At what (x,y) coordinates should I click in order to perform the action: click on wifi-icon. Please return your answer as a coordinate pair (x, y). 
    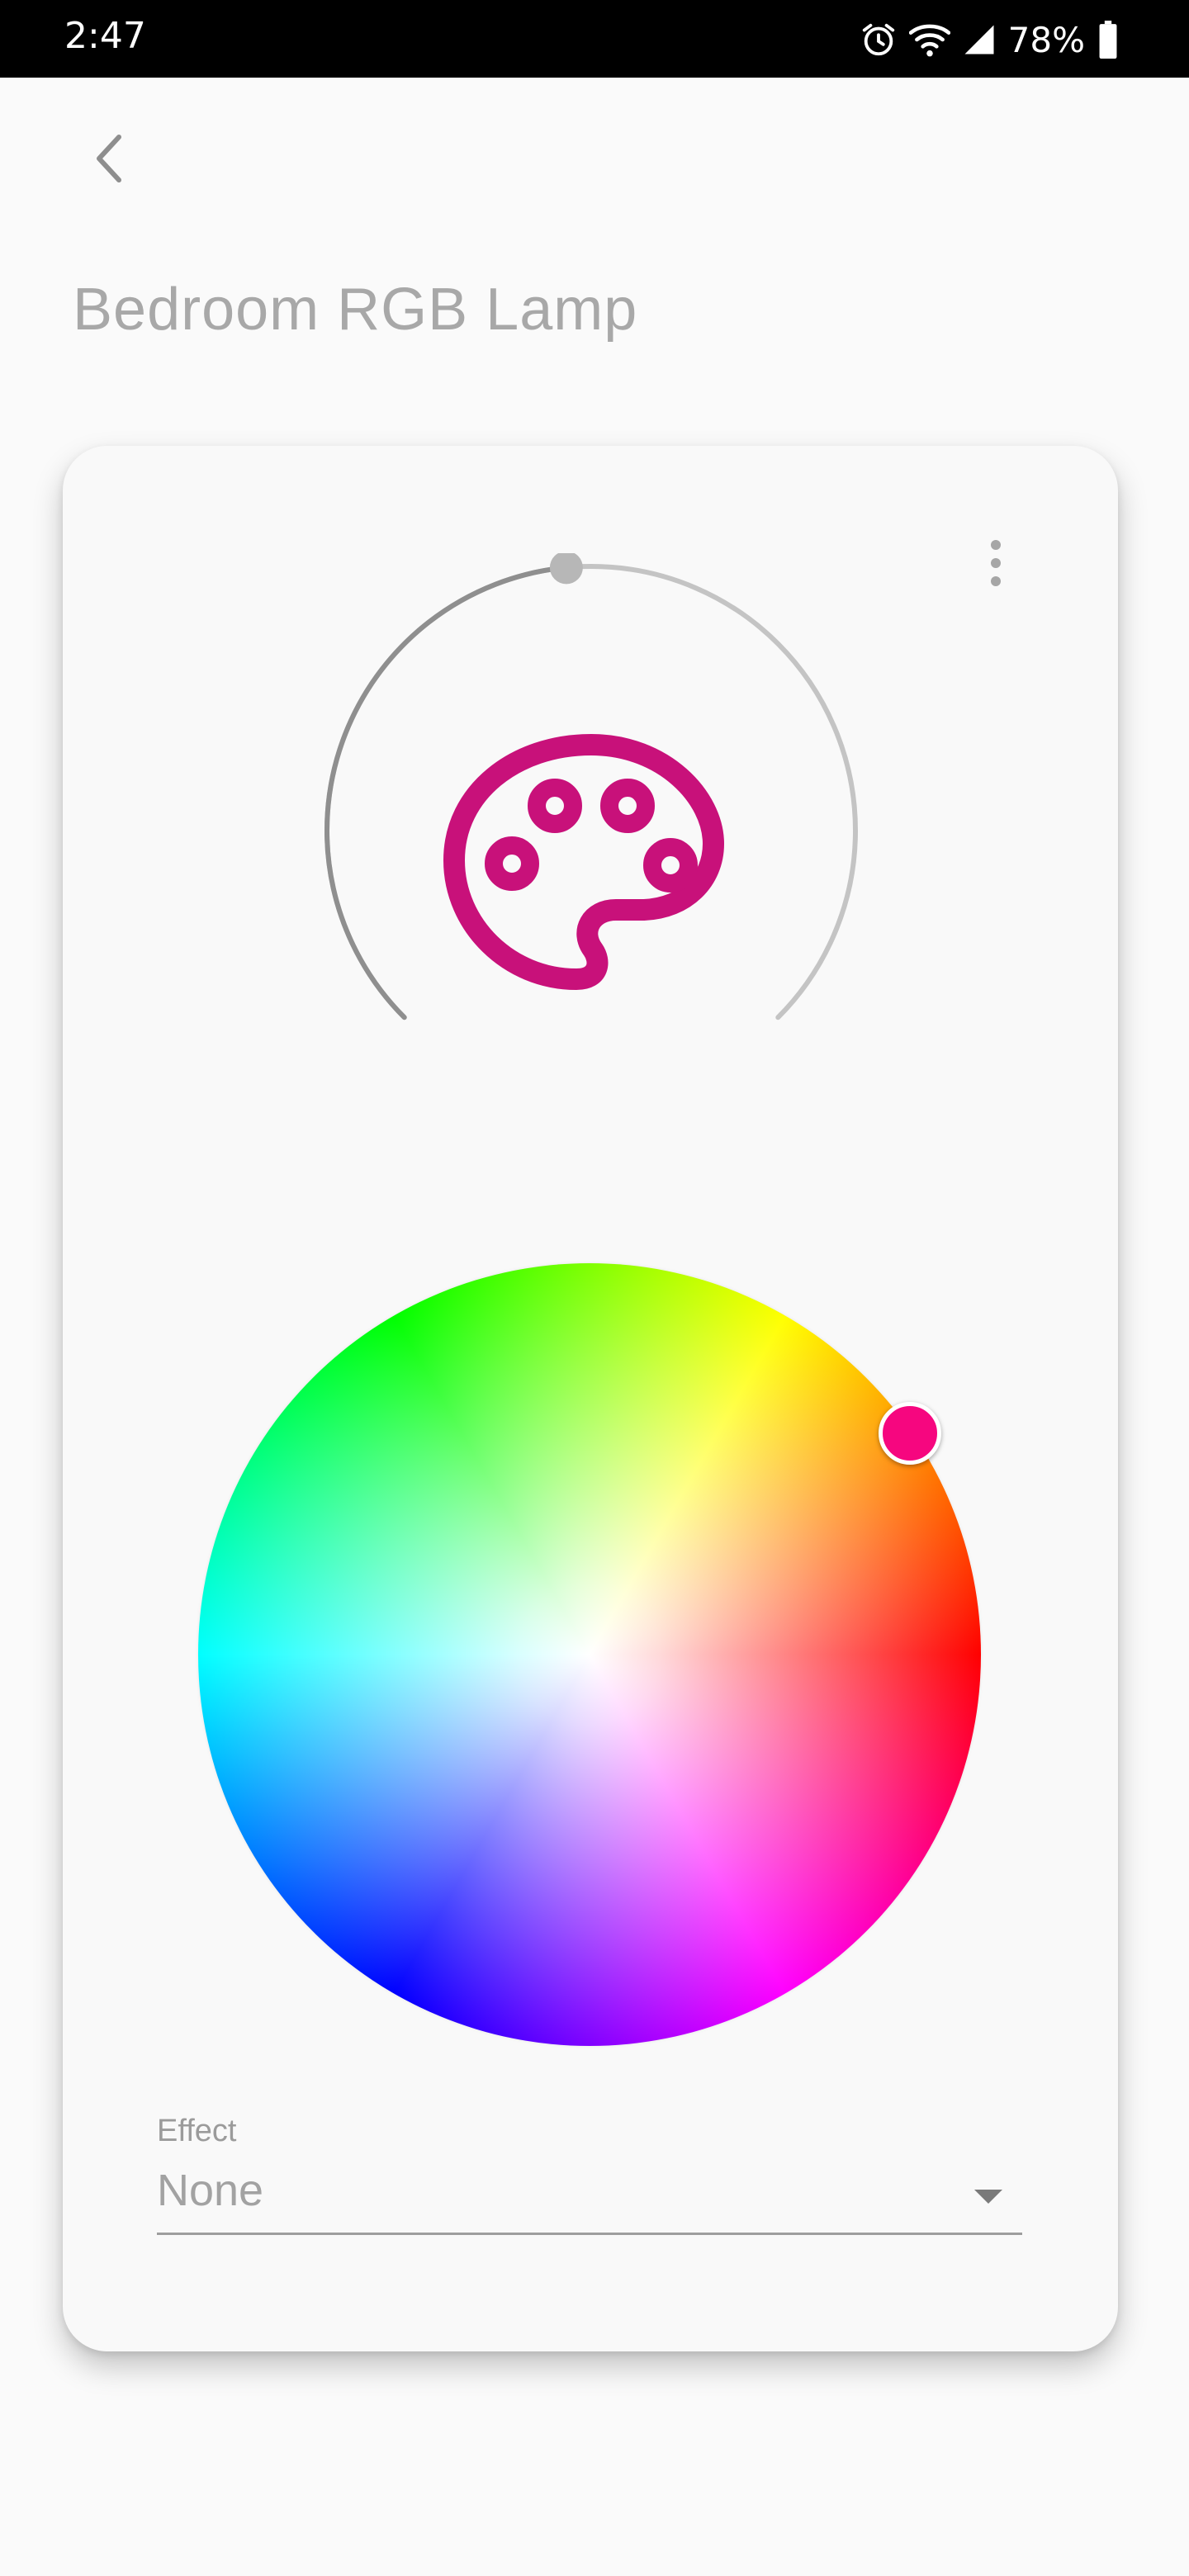
    Looking at the image, I should click on (929, 40).